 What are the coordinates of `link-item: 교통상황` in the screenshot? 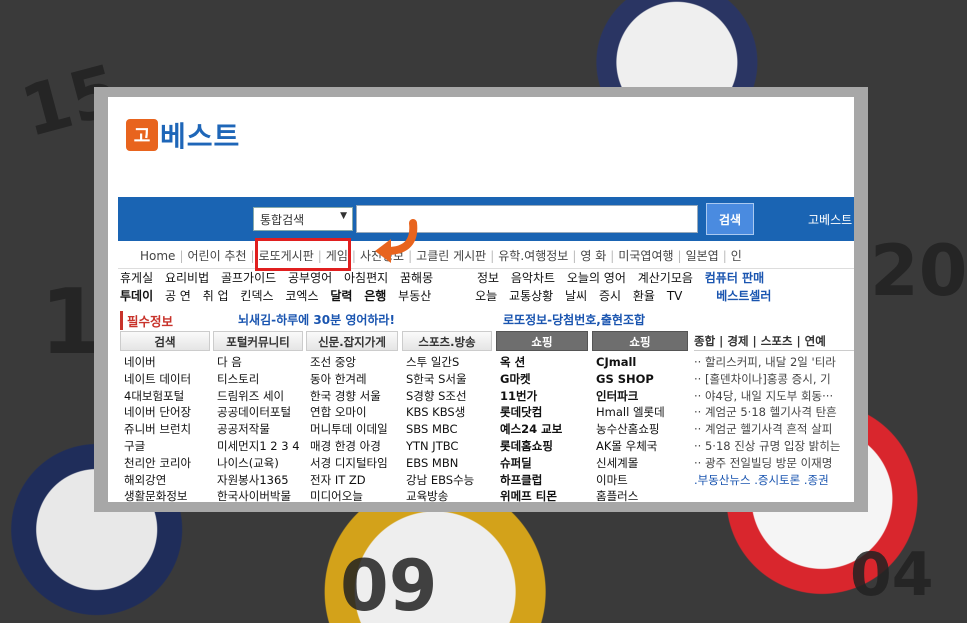 It's located at (531, 296).